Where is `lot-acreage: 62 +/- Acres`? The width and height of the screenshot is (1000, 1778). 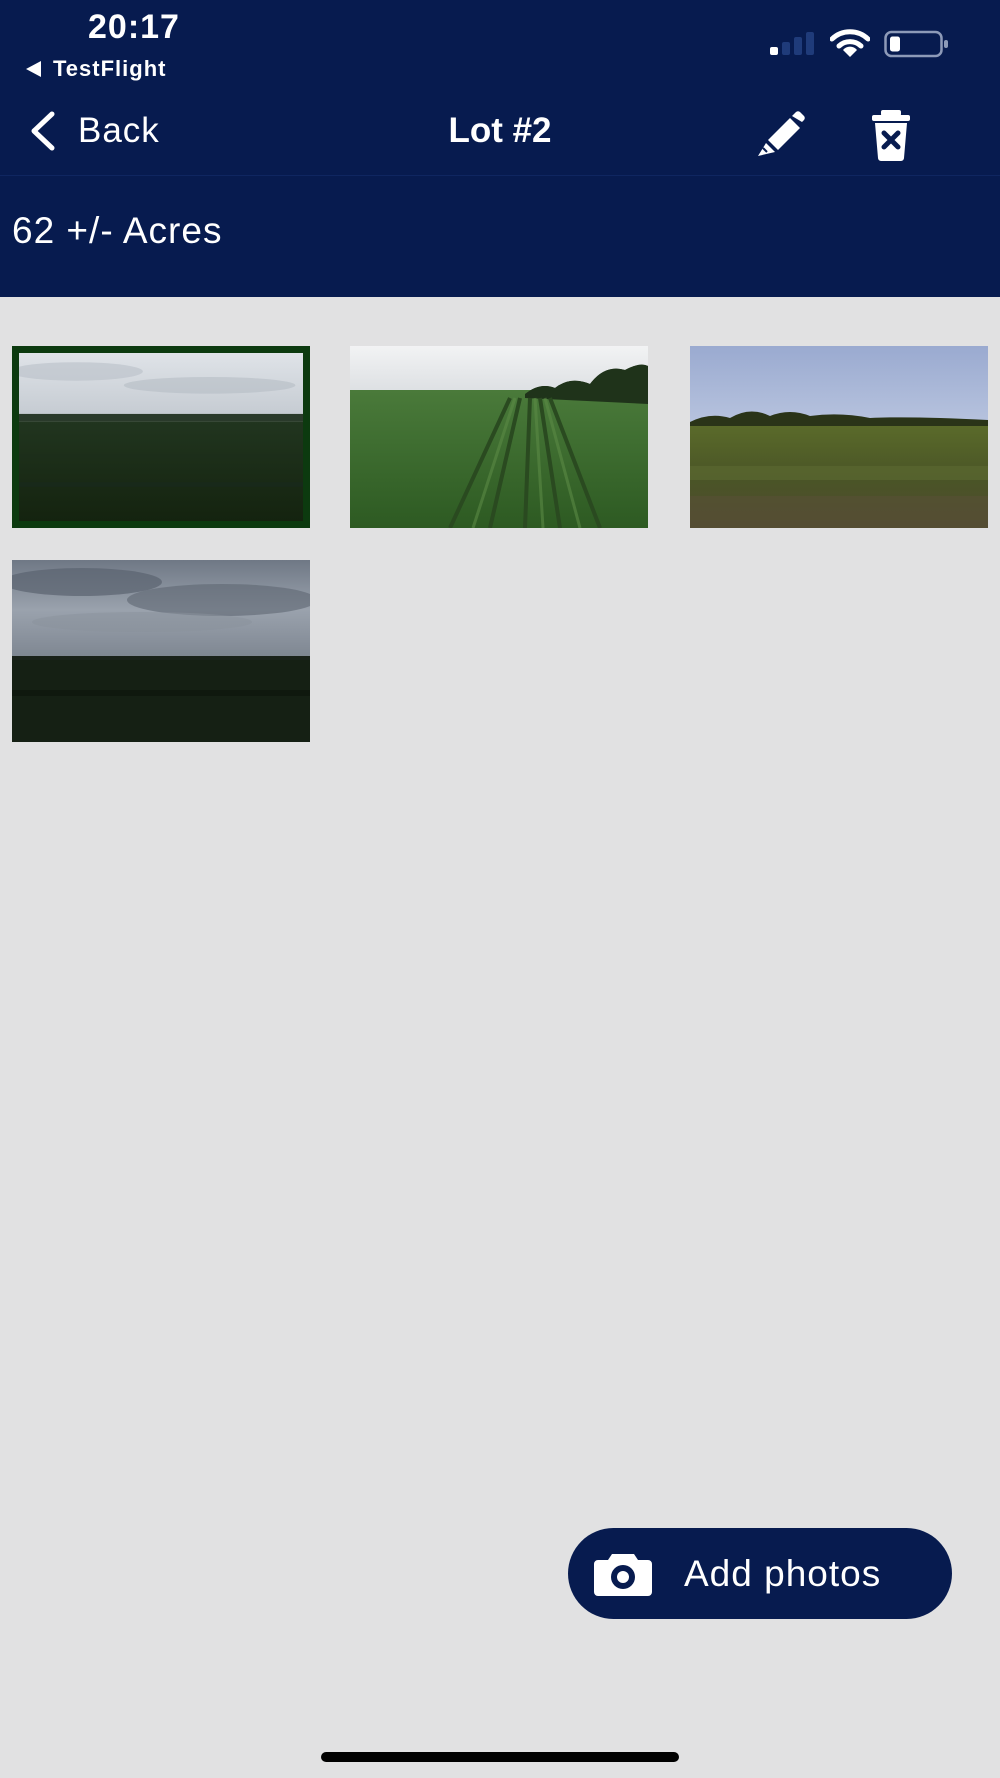 lot-acreage: 62 +/- Acres is located at coordinates (117, 230).